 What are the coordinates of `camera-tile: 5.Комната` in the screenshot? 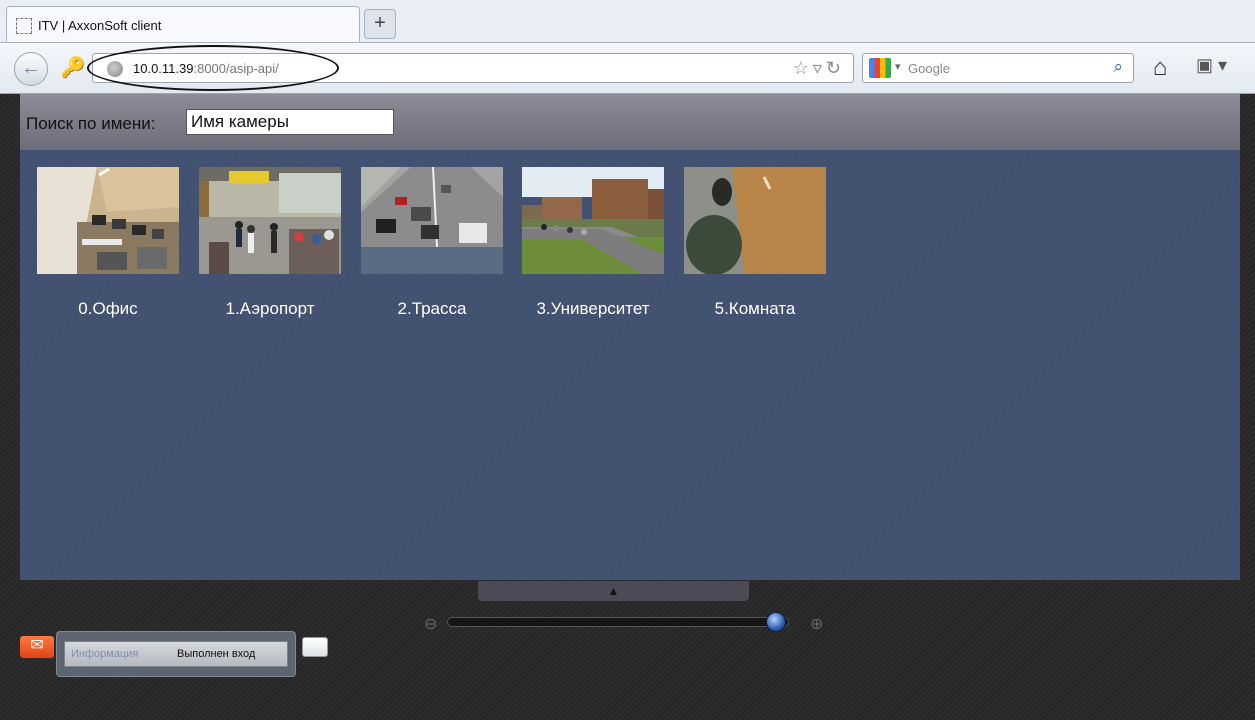 It's located at (755, 243).